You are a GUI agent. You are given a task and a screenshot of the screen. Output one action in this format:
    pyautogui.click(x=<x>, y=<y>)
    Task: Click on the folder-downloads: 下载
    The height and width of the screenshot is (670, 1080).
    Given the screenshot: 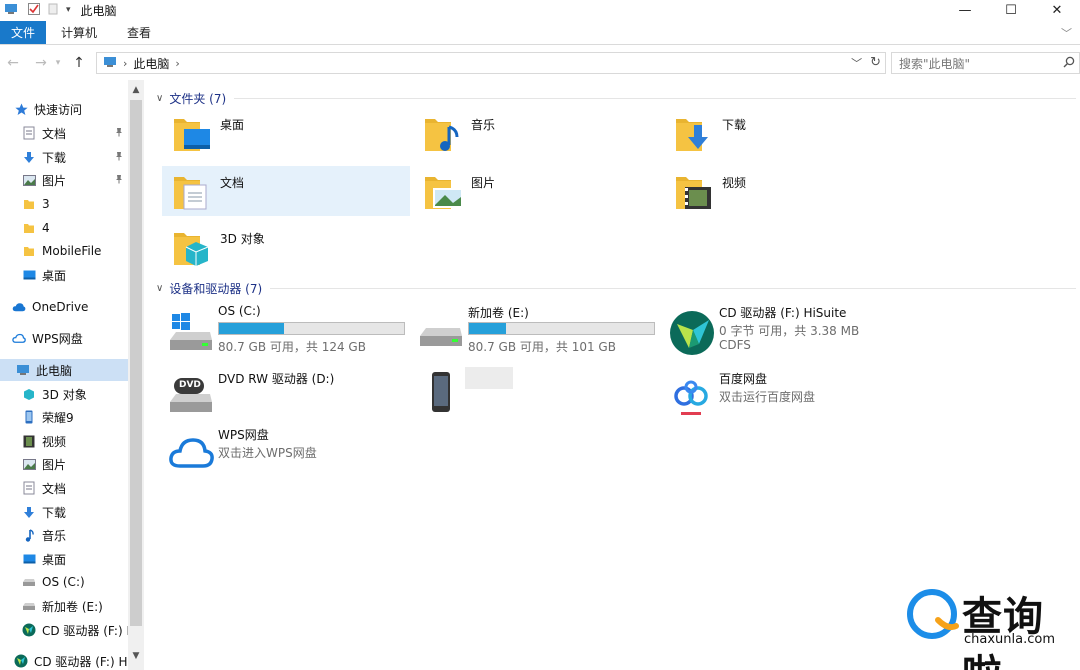 What is the action you would take?
    pyautogui.click(x=788, y=133)
    